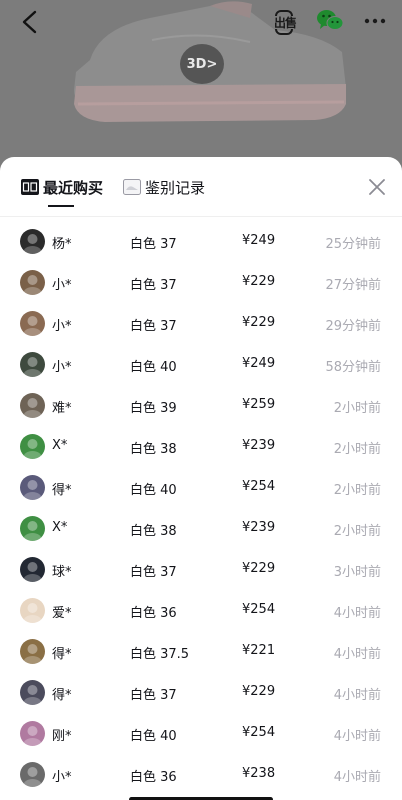  What do you see at coordinates (375, 21) in the screenshot?
I see `more-icon` at bounding box center [375, 21].